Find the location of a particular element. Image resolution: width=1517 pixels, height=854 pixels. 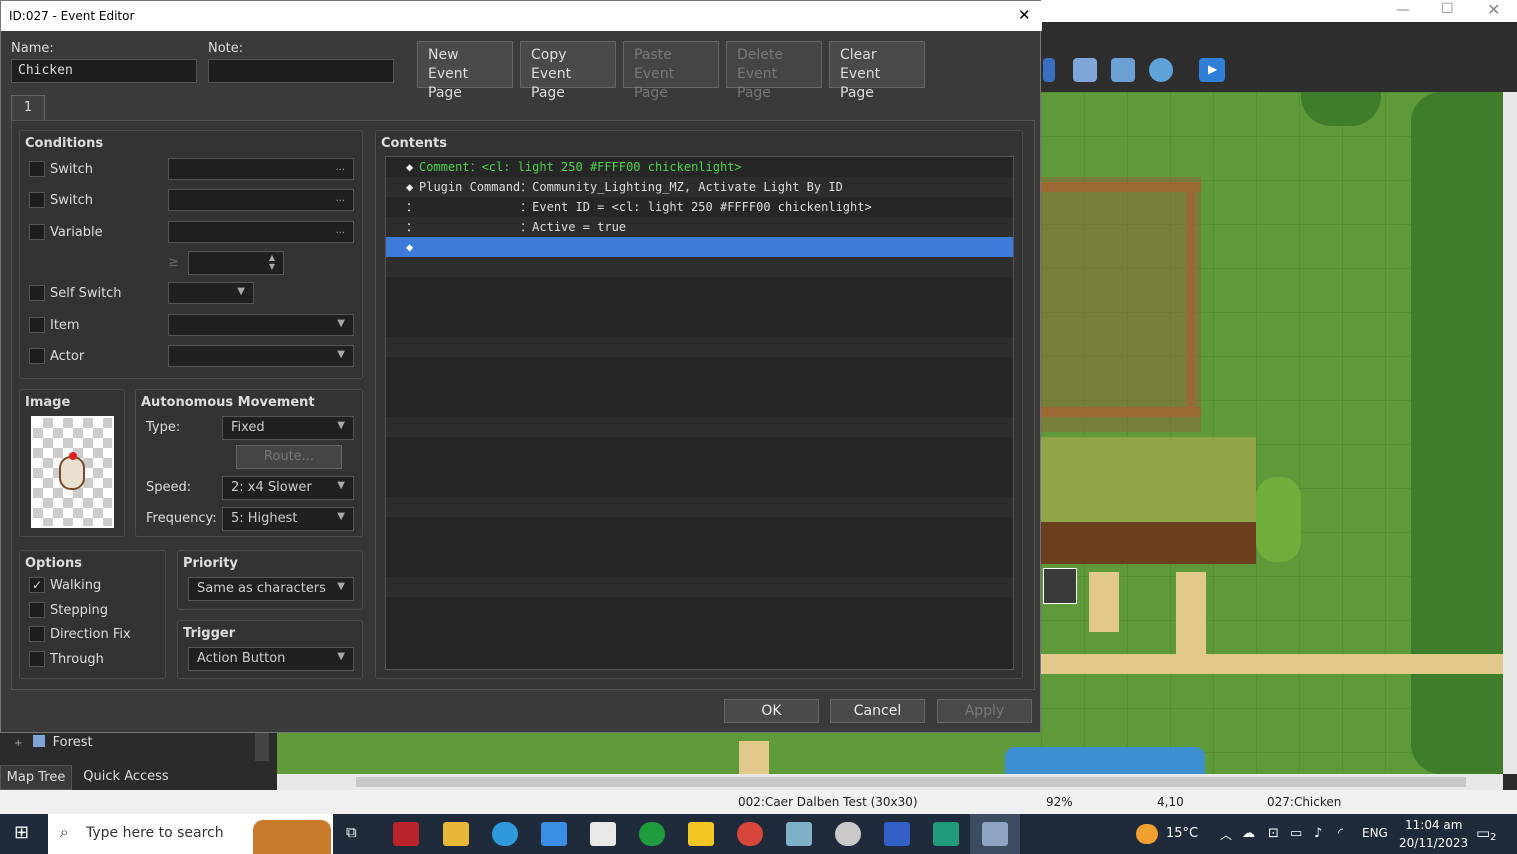

trigger-group: Trigger Action Button ▼ is located at coordinates (270, 649).